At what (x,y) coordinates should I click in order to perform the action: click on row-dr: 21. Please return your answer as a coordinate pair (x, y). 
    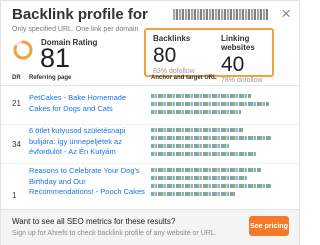
    Looking at the image, I should click on (16, 103).